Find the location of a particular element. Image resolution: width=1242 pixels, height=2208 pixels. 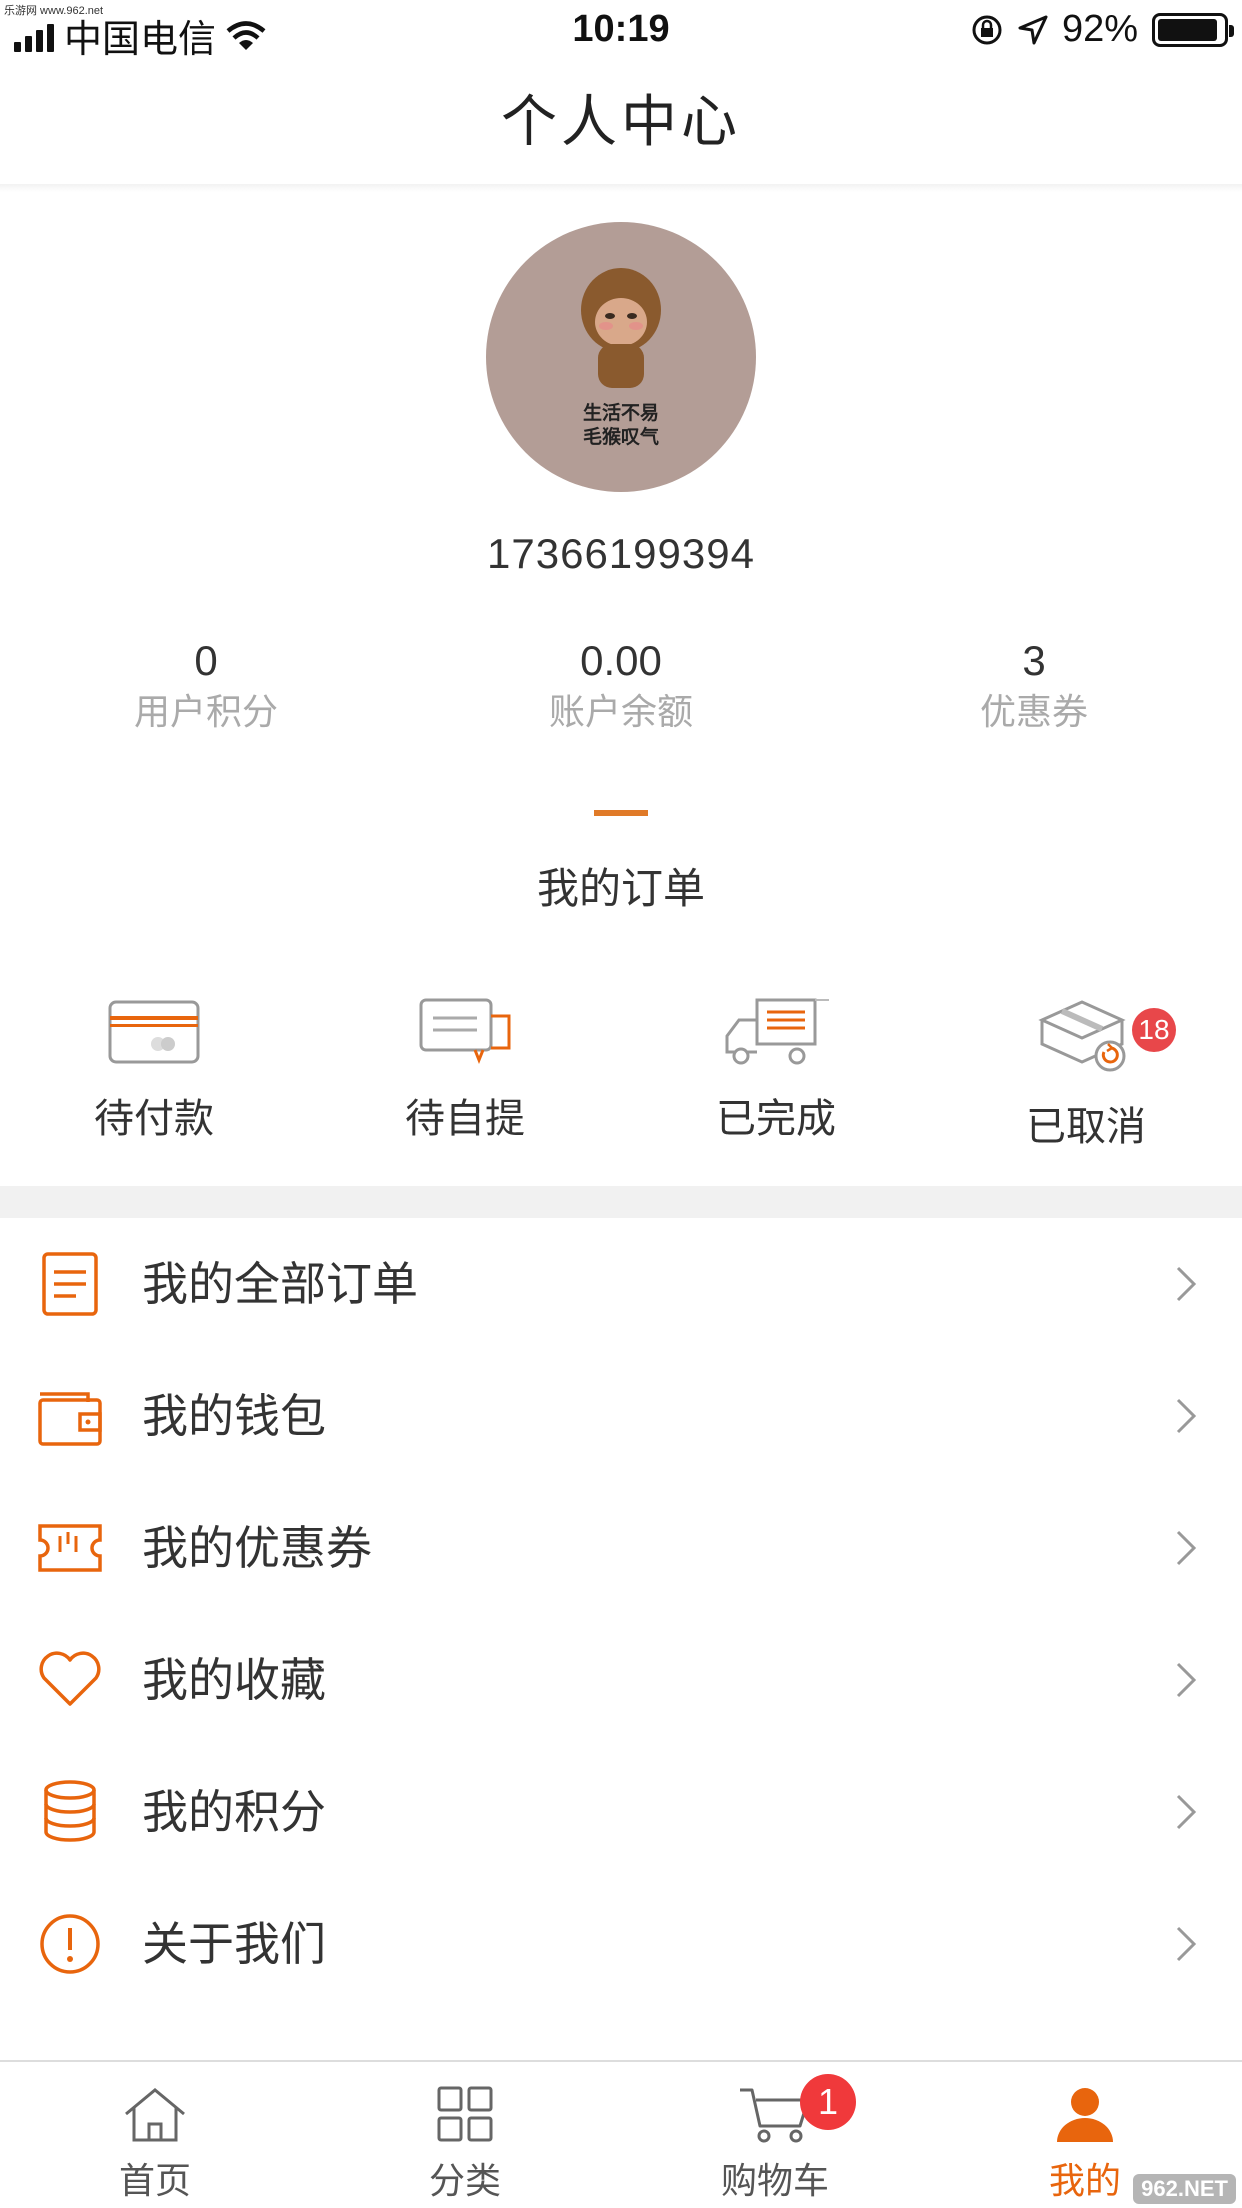

battery-icon is located at coordinates (1193, 29).